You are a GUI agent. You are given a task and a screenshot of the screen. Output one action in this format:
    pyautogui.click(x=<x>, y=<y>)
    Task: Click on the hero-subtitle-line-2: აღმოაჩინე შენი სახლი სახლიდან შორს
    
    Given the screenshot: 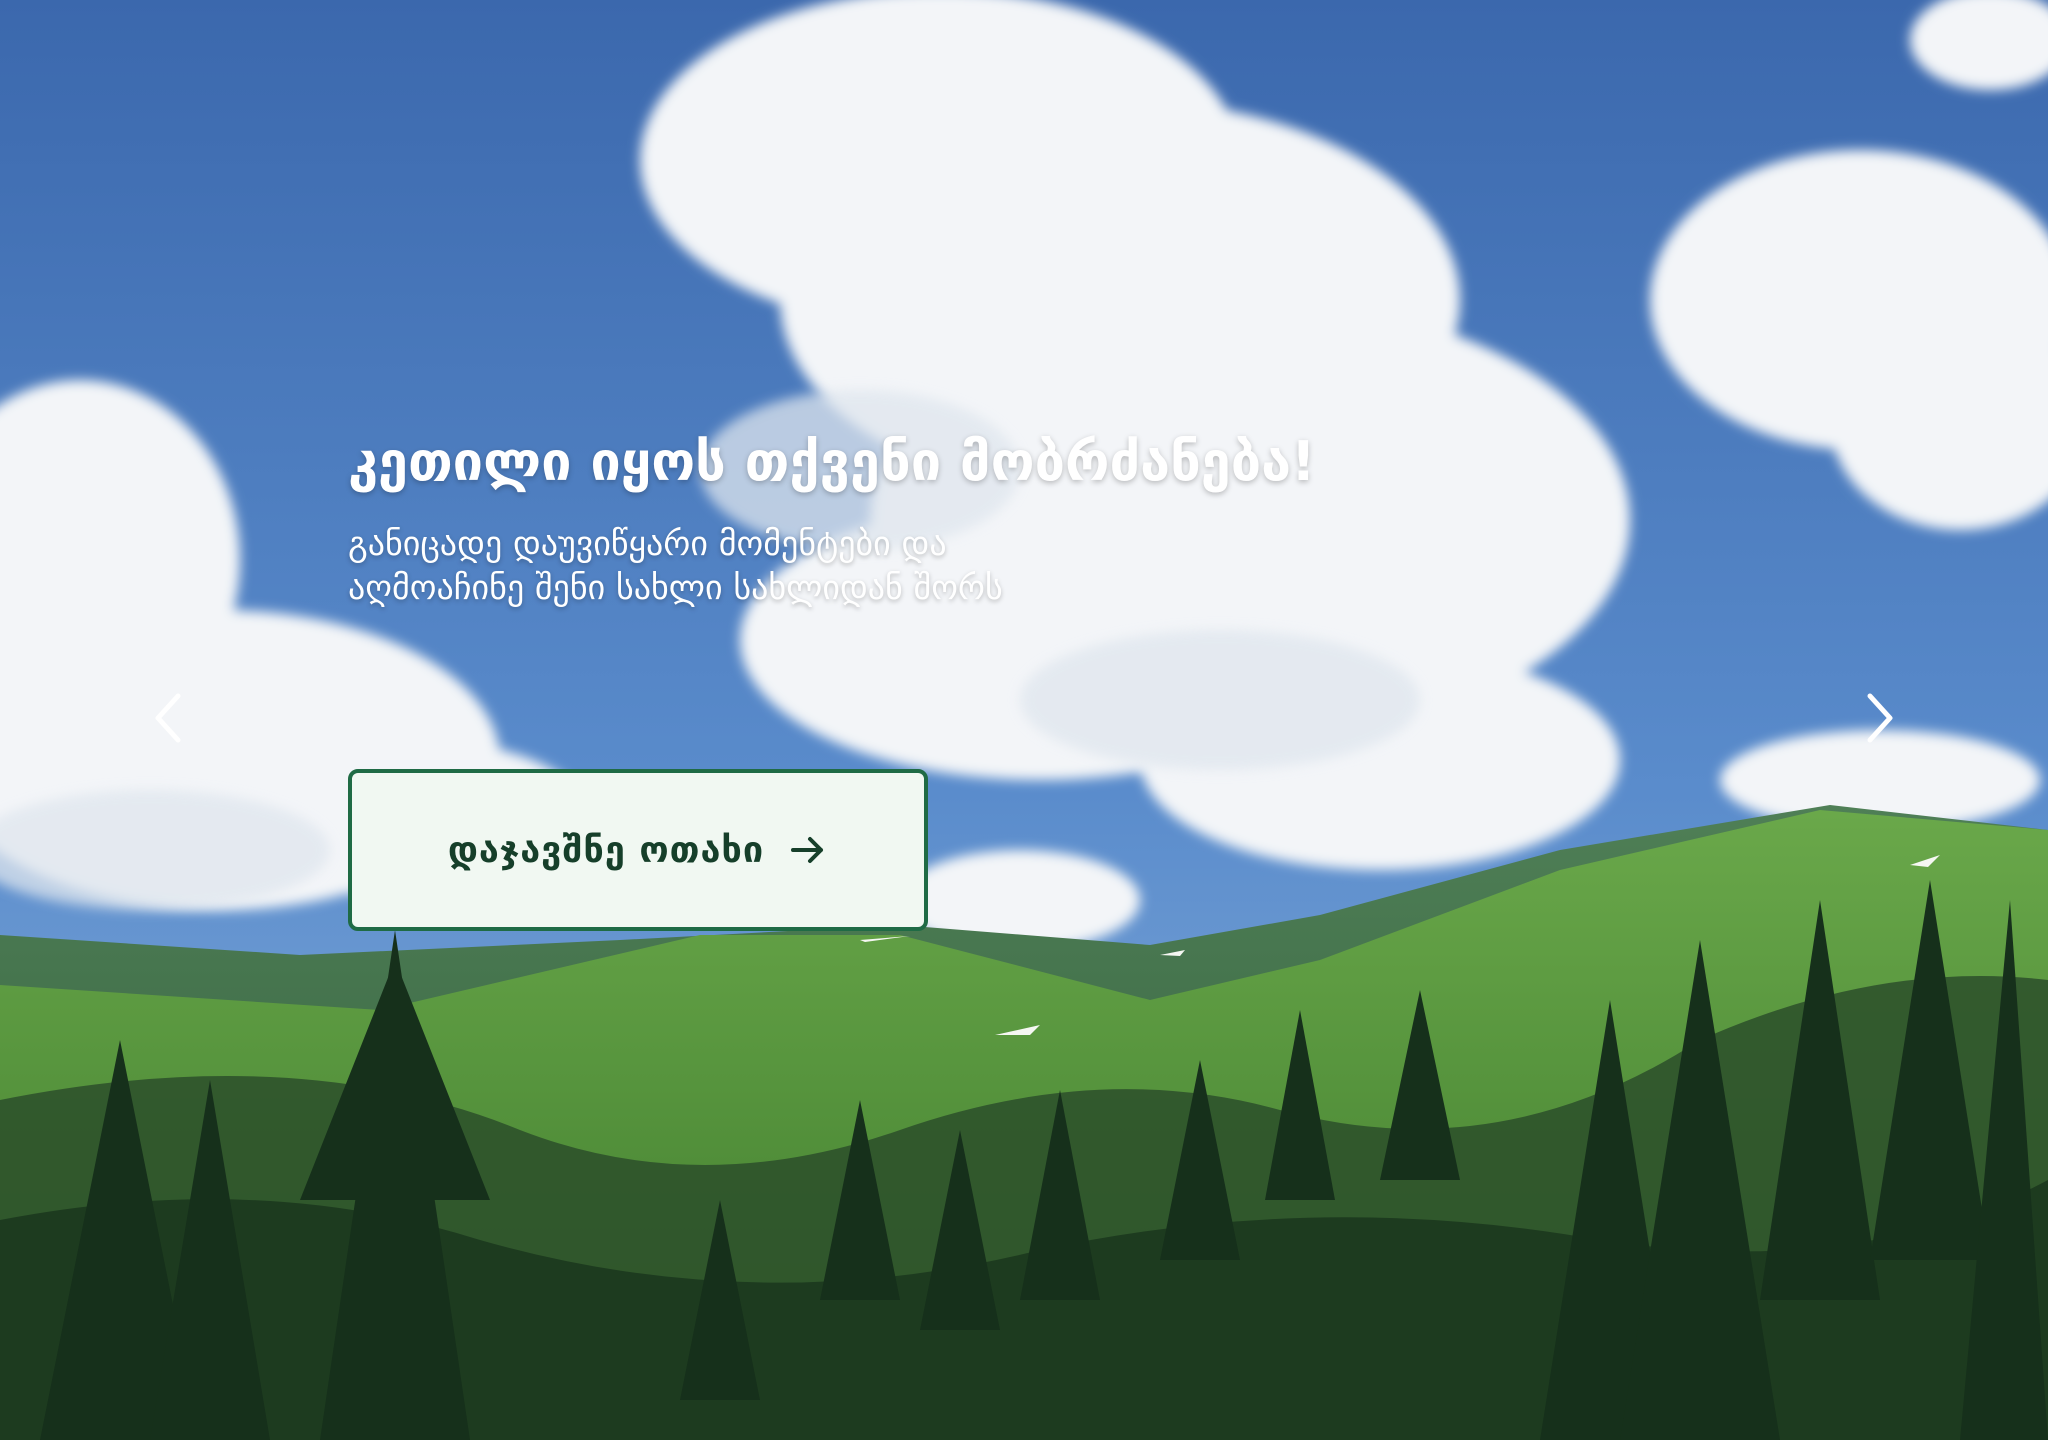 What is the action you would take?
    pyautogui.click(x=675, y=588)
    